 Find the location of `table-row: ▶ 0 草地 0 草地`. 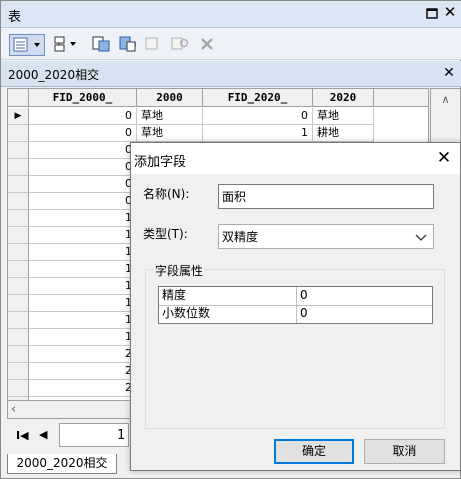

table-row: ▶ 0 草地 0 草地 is located at coordinates (218, 116).